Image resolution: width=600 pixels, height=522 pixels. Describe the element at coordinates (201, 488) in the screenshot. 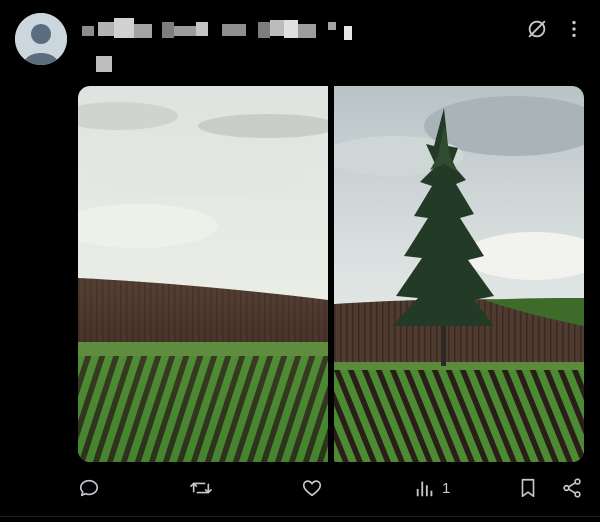

I see `repost-icon` at that location.